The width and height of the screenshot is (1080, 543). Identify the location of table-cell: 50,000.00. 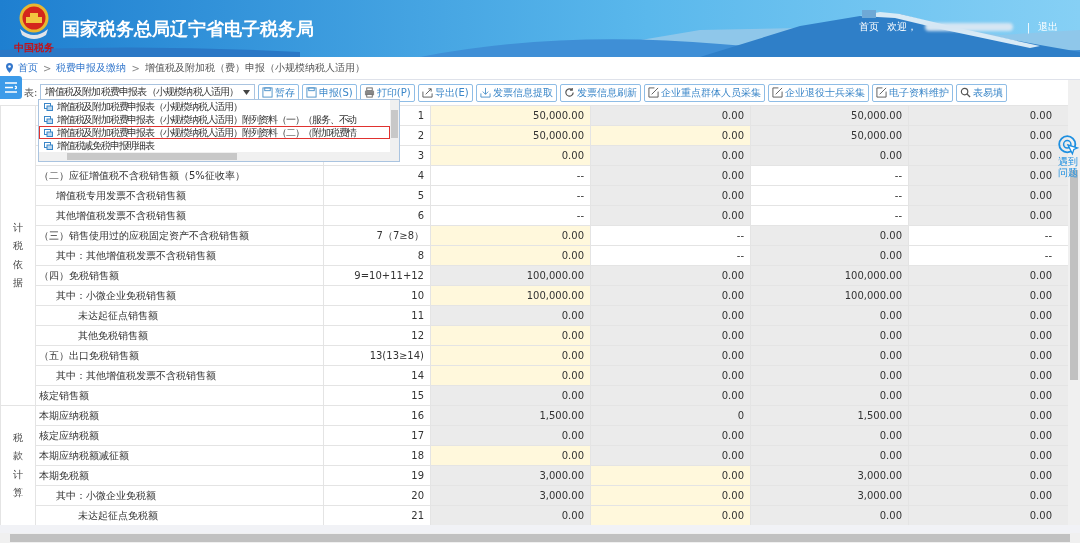
(829, 115).